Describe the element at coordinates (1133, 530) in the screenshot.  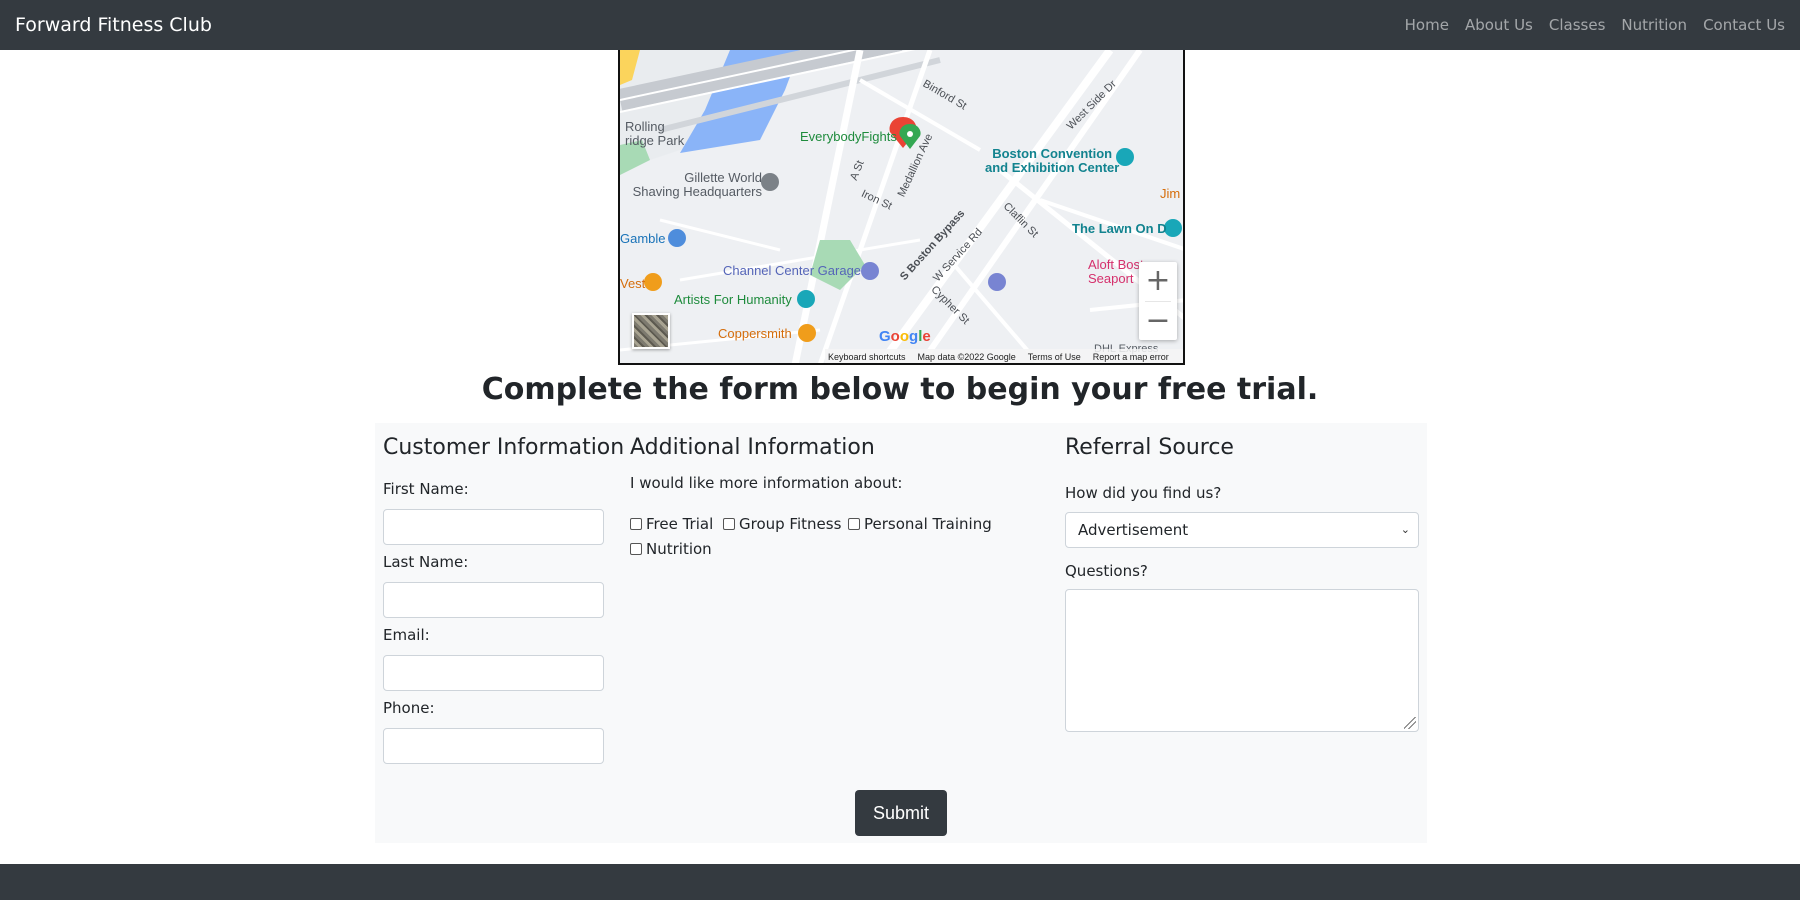
I see `referral-source-selected-value: Advertisement` at that location.